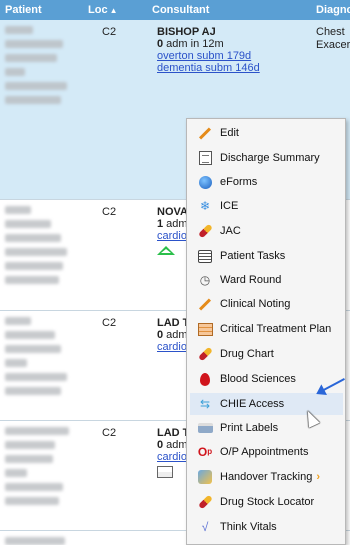  I want to click on menu-item-patient-tasks: Patient Tasks, so click(266, 256).